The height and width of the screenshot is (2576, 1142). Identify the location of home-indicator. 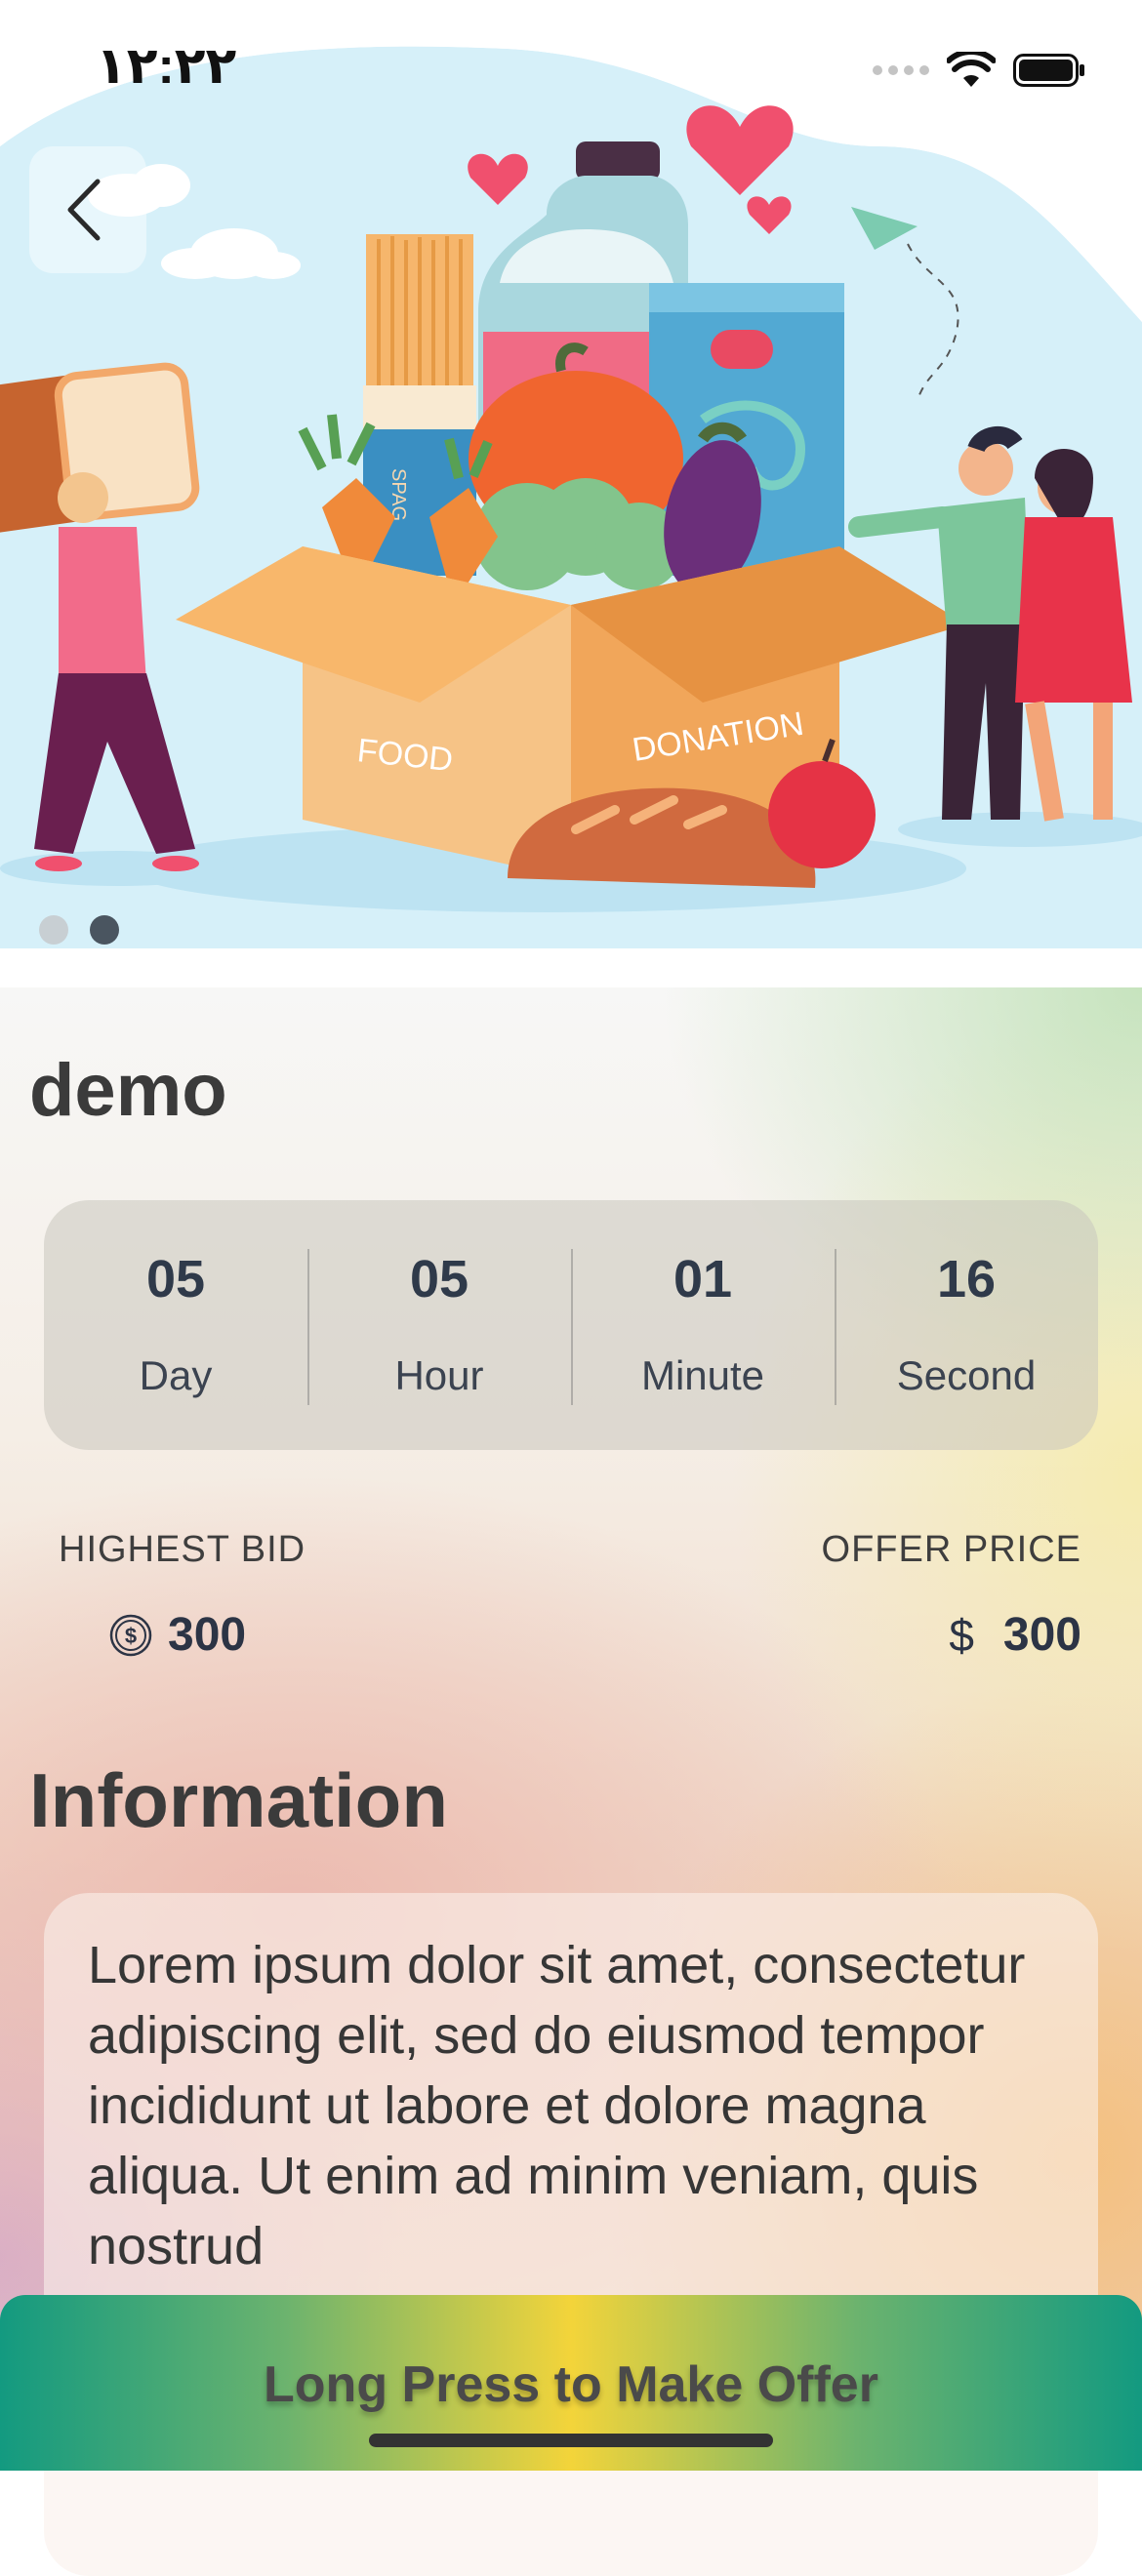
(571, 2440).